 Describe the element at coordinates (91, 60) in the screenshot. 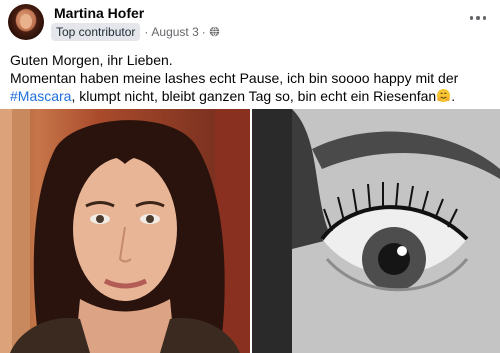

I see `post-text-line-1: Guten Morgen, ihr Lieben.` at that location.